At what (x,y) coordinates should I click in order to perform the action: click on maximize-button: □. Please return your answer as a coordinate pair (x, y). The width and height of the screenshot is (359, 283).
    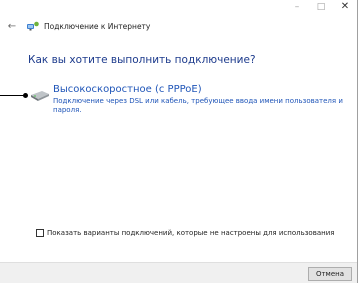
    Looking at the image, I should click on (321, 7).